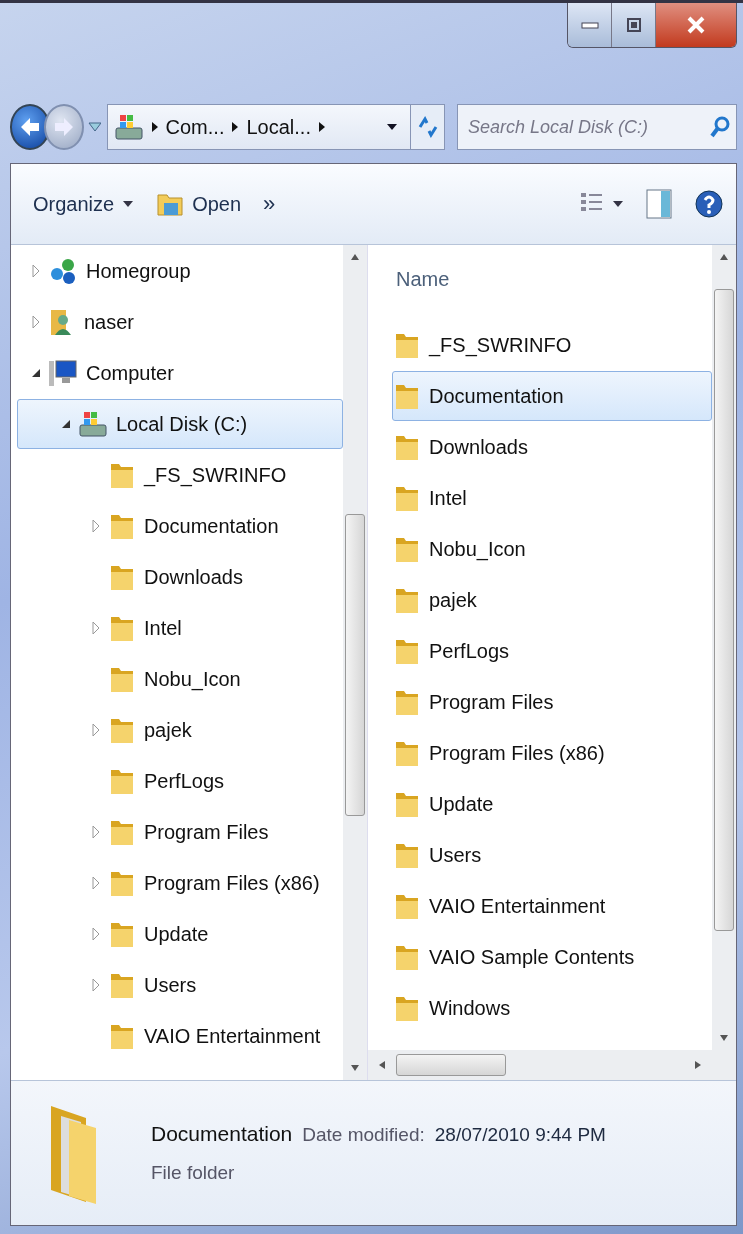 This screenshot has width=743, height=1234. I want to click on minimize-button, so click(590, 25).